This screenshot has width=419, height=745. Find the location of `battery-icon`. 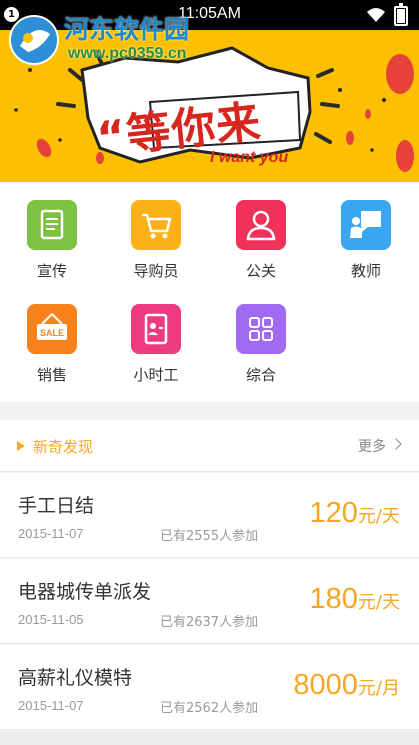

battery-icon is located at coordinates (401, 14).